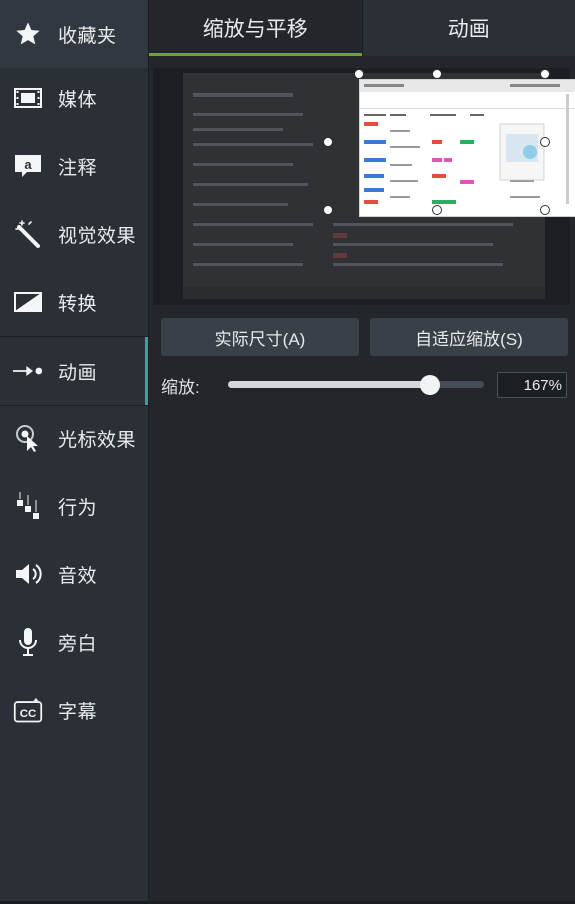  Describe the element at coordinates (87, 36) in the screenshot. I see `sidebar-item-label: 收藏夹` at that location.